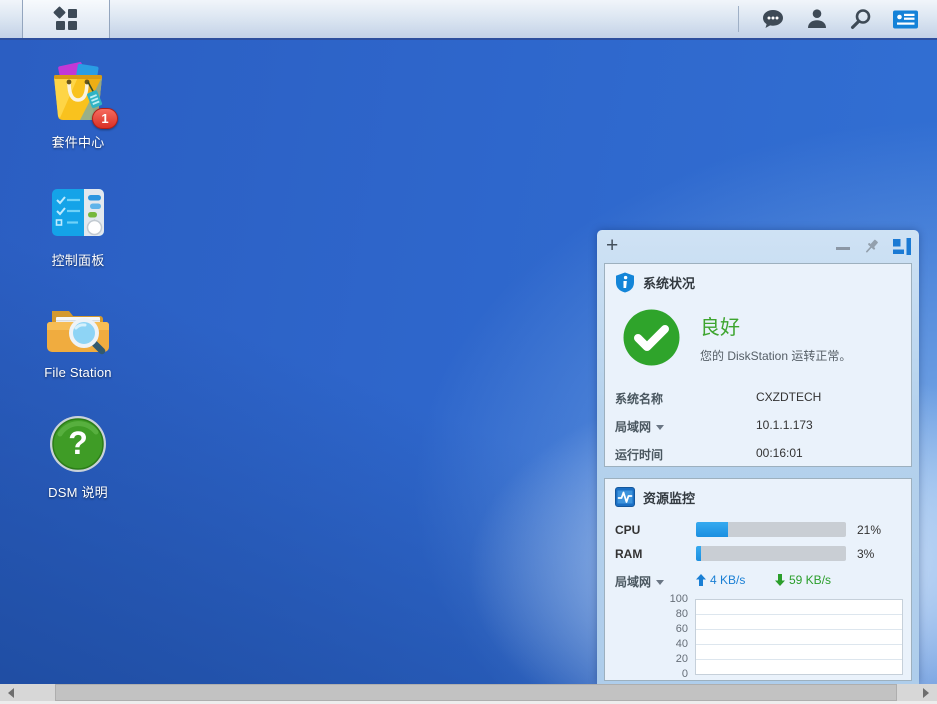 This screenshot has width=937, height=704. I want to click on cpu-label: CPU, so click(628, 530).